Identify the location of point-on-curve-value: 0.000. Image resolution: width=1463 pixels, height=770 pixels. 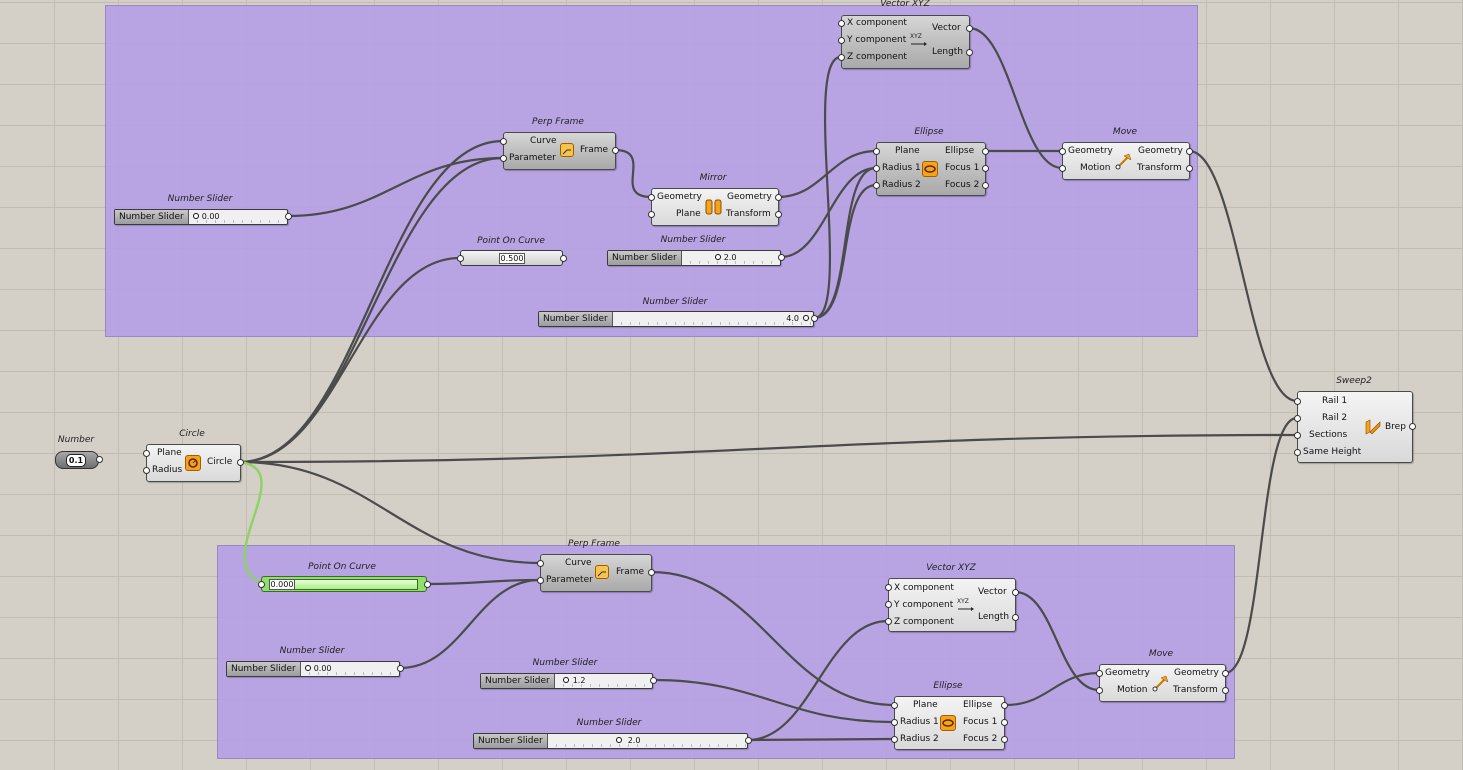
(282, 584).